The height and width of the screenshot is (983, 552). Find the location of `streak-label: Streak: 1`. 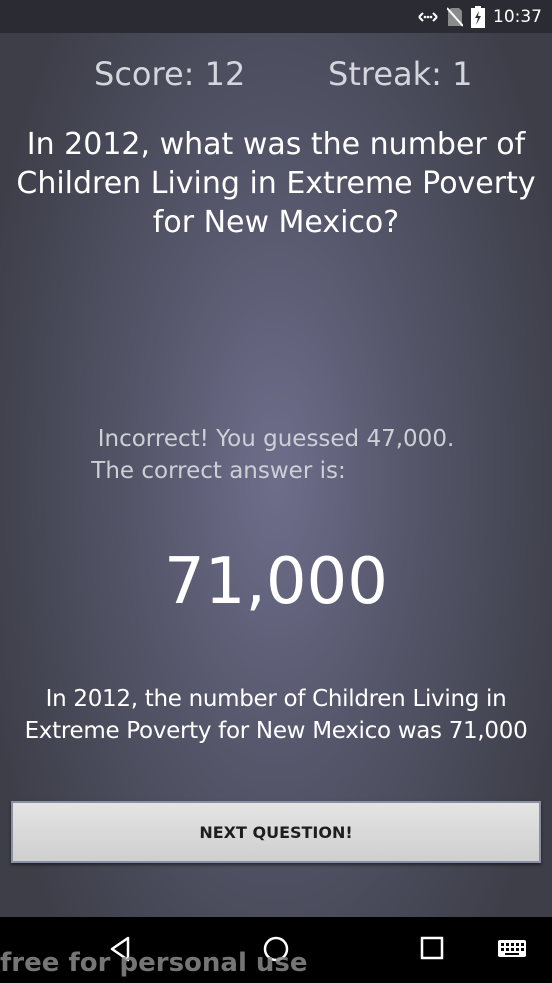

streak-label: Streak: 1 is located at coordinates (400, 74).